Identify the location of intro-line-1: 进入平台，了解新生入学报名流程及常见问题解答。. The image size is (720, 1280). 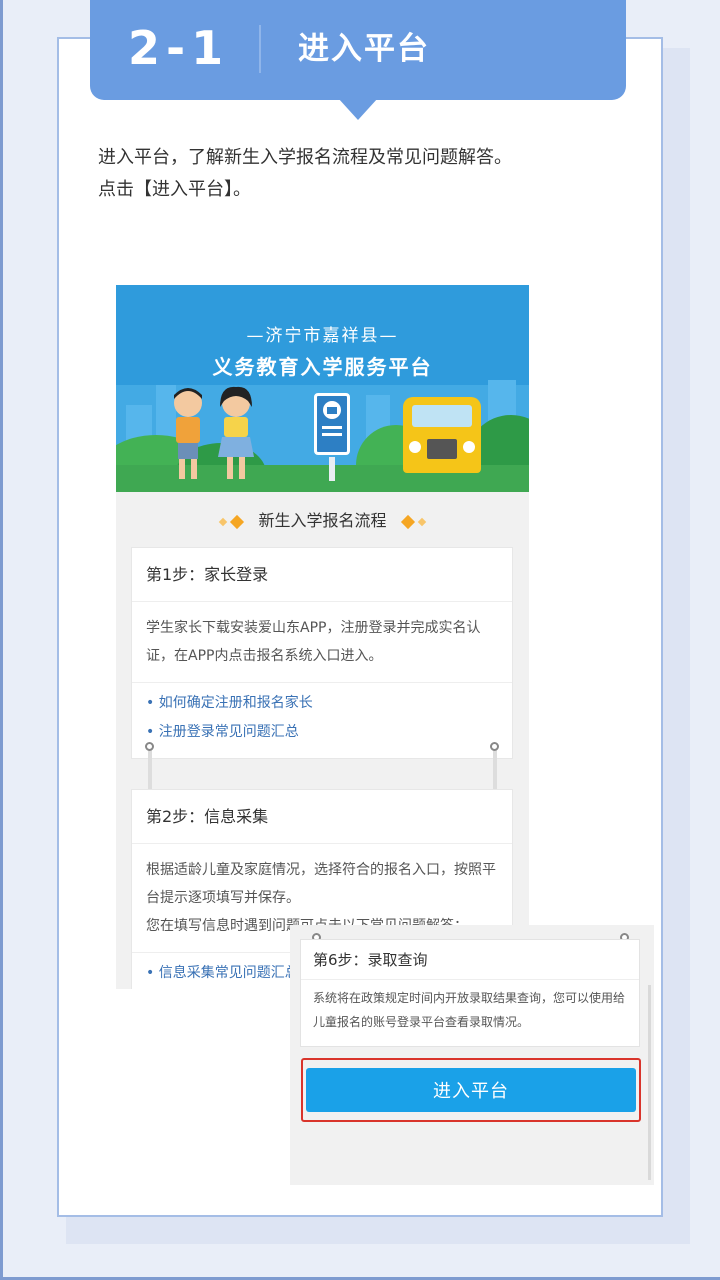
(305, 157).